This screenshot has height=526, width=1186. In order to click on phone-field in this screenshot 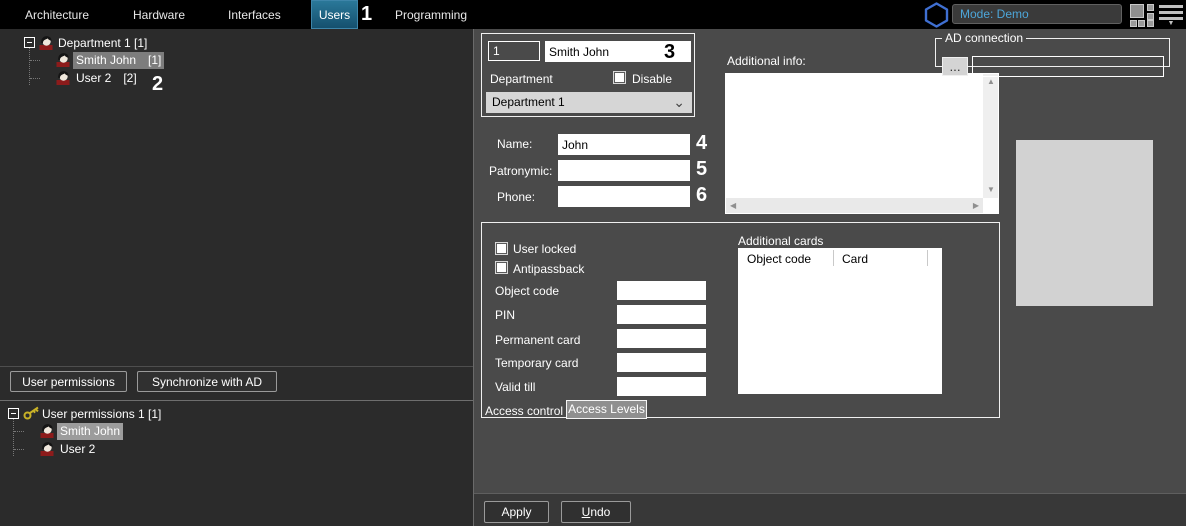, I will do `click(624, 196)`.